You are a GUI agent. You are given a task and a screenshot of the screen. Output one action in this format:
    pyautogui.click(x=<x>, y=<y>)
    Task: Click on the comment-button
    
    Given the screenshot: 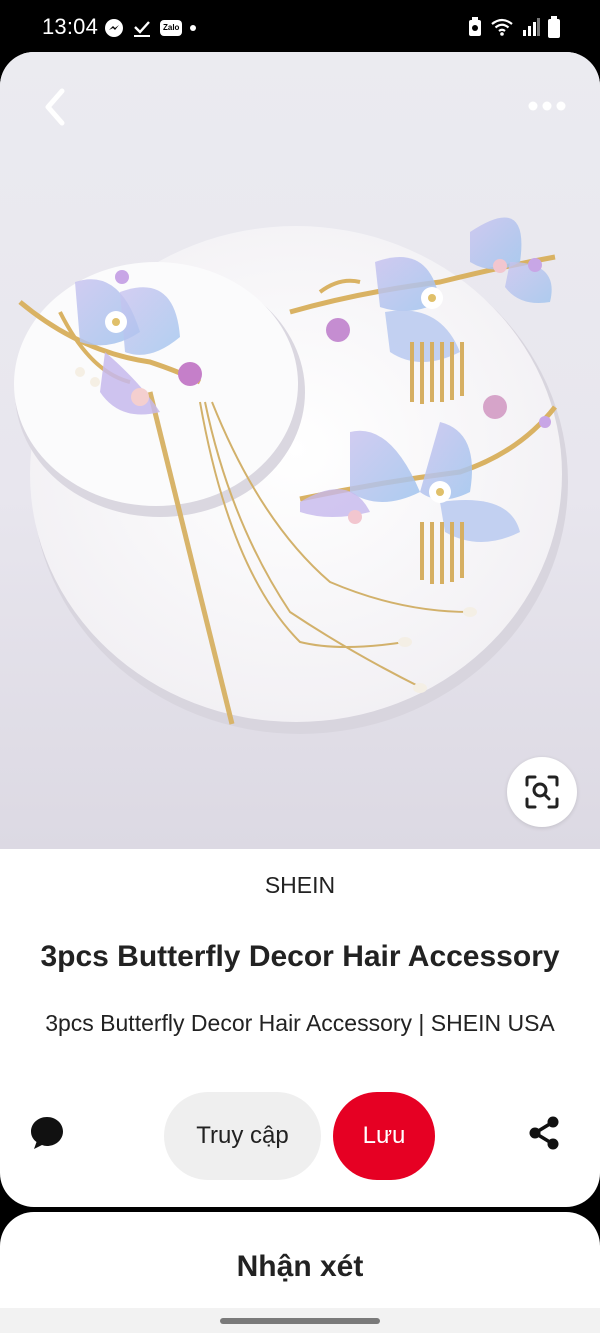 What is the action you would take?
    pyautogui.click(x=47, y=1133)
    